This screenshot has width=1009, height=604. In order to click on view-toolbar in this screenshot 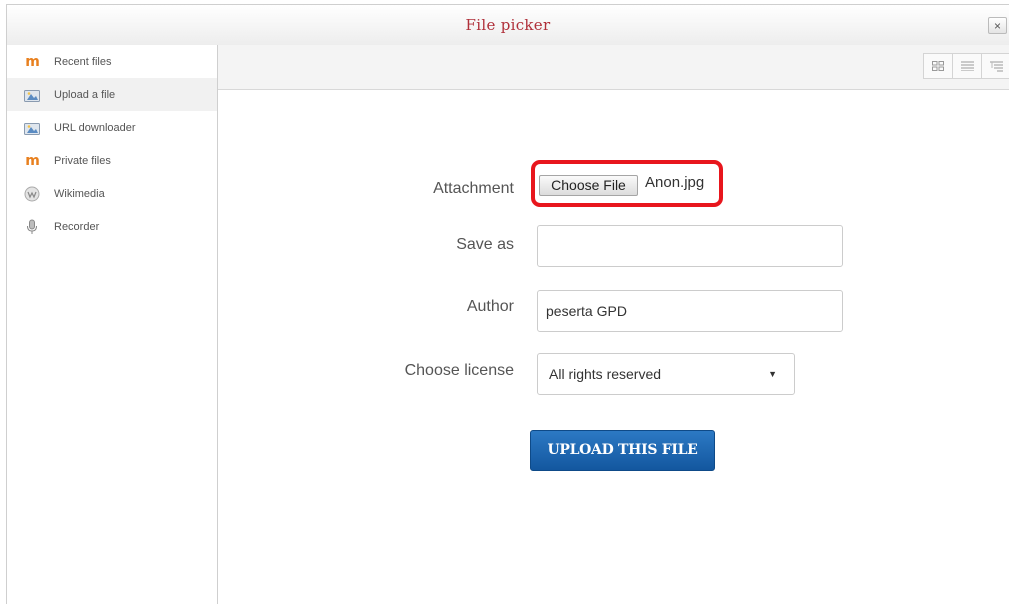, I will do `click(613, 67)`.